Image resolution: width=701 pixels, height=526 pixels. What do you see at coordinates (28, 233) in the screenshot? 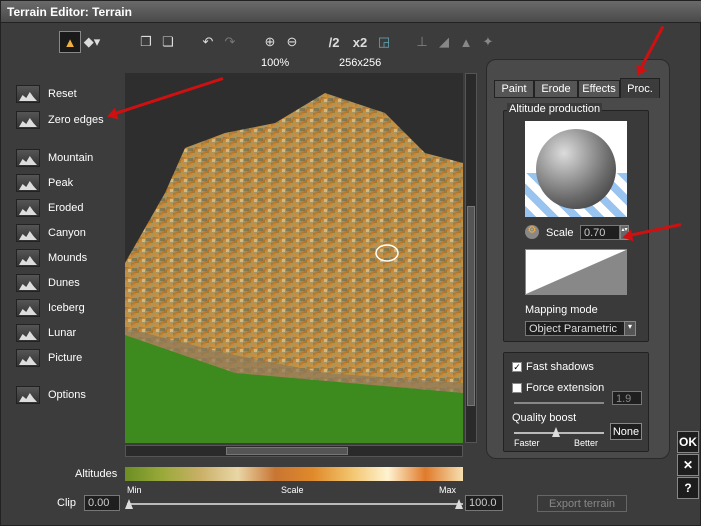
I see `canyon-icon` at bounding box center [28, 233].